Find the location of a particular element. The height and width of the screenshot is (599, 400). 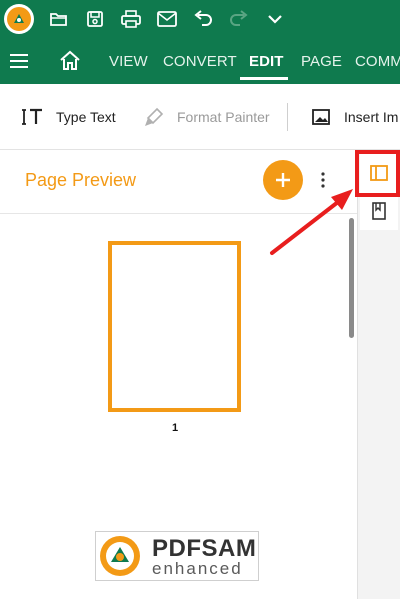

tab-page: PAGE is located at coordinates (321, 61).